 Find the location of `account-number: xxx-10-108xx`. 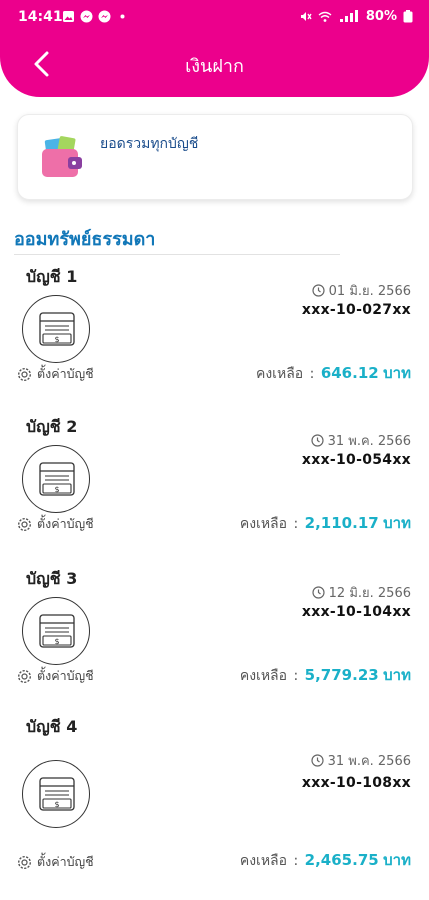

account-number: xxx-10-108xx is located at coordinates (356, 783).